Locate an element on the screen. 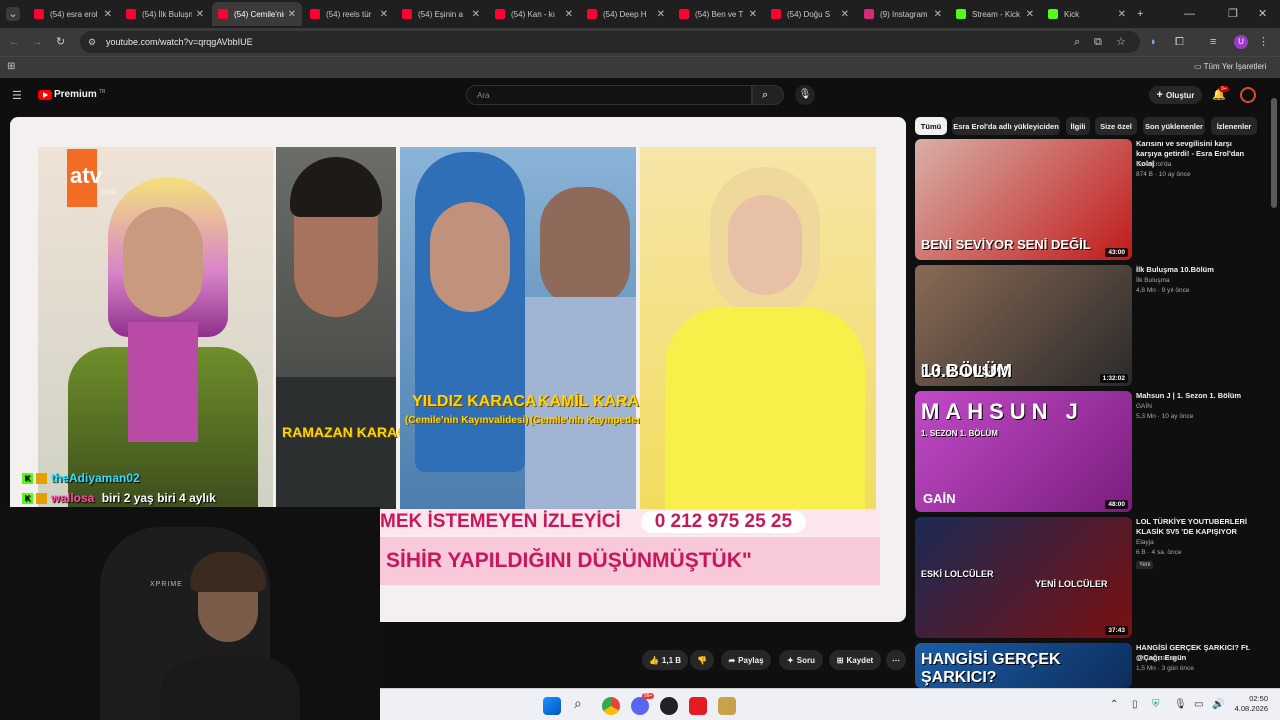  rec-channel-2: İlk Buluşma is located at coordinates (1153, 280).